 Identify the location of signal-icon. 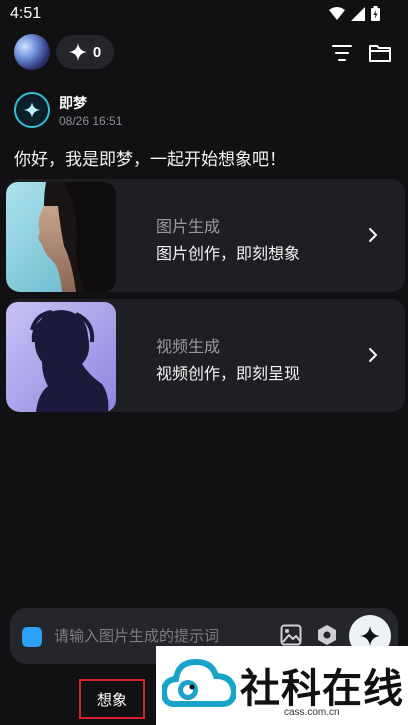
(358, 13).